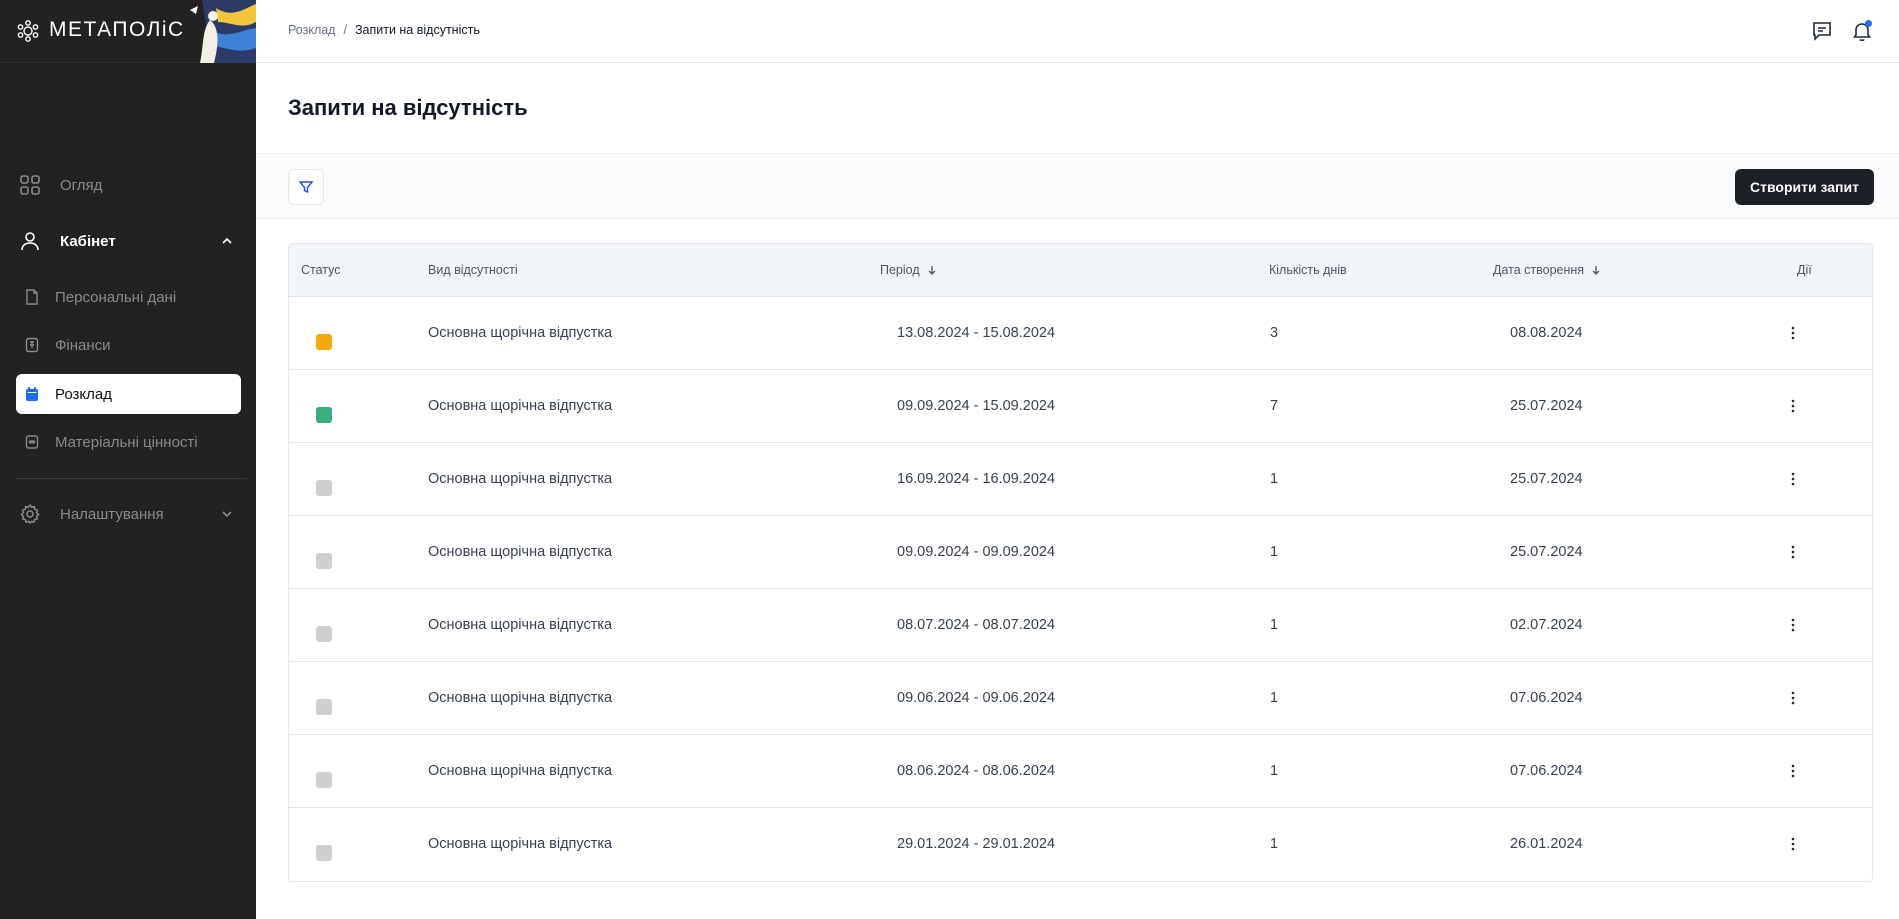  I want to click on sidebar-item-label: Розклад, so click(83, 394).